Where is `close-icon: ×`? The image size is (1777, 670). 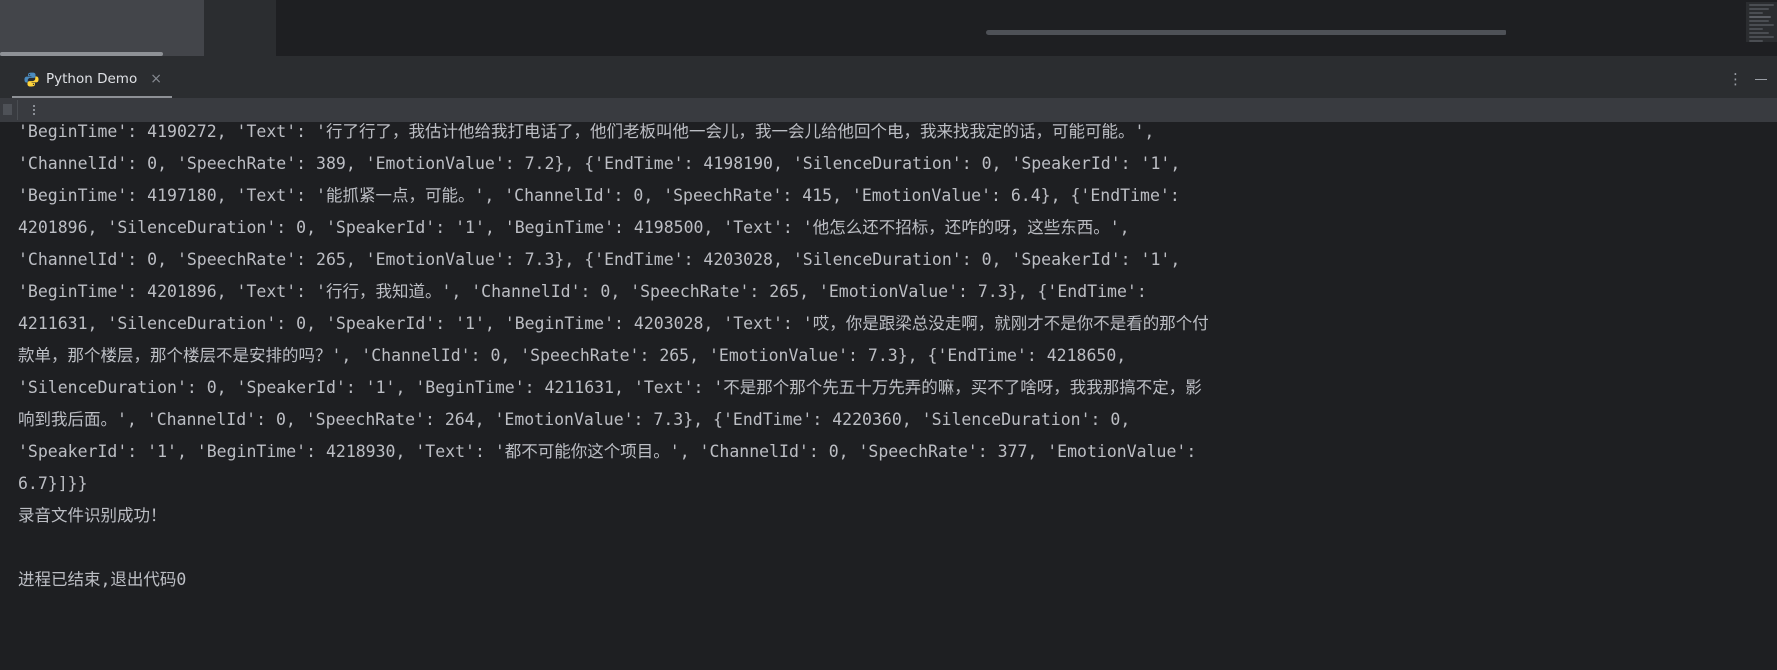
close-icon: × is located at coordinates (156, 79).